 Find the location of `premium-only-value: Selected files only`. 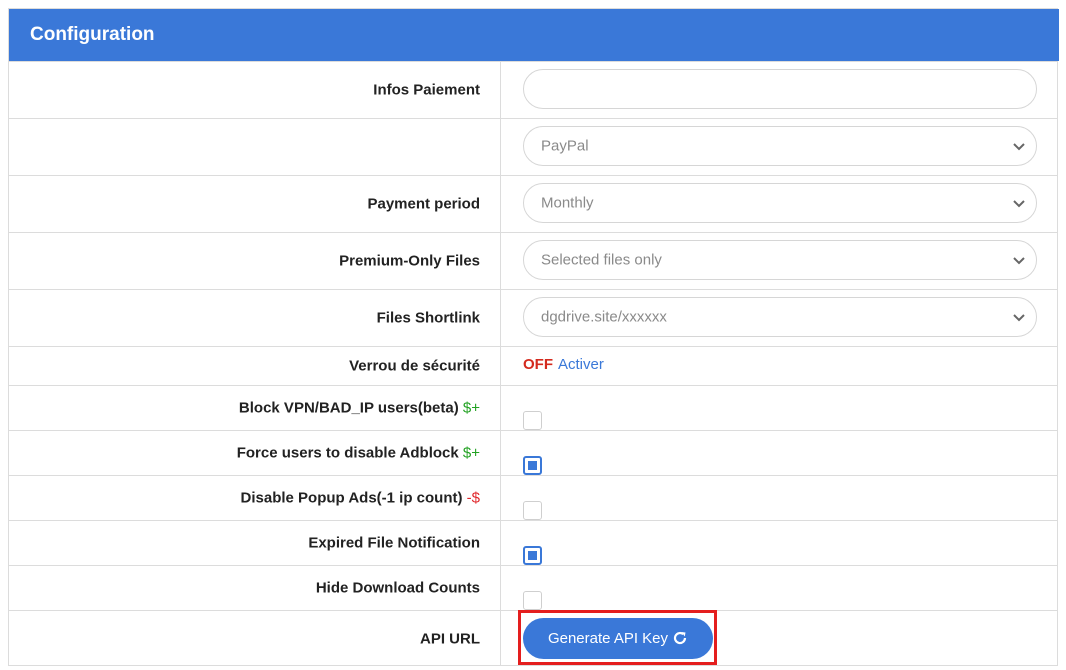

premium-only-value: Selected files only is located at coordinates (601, 260).